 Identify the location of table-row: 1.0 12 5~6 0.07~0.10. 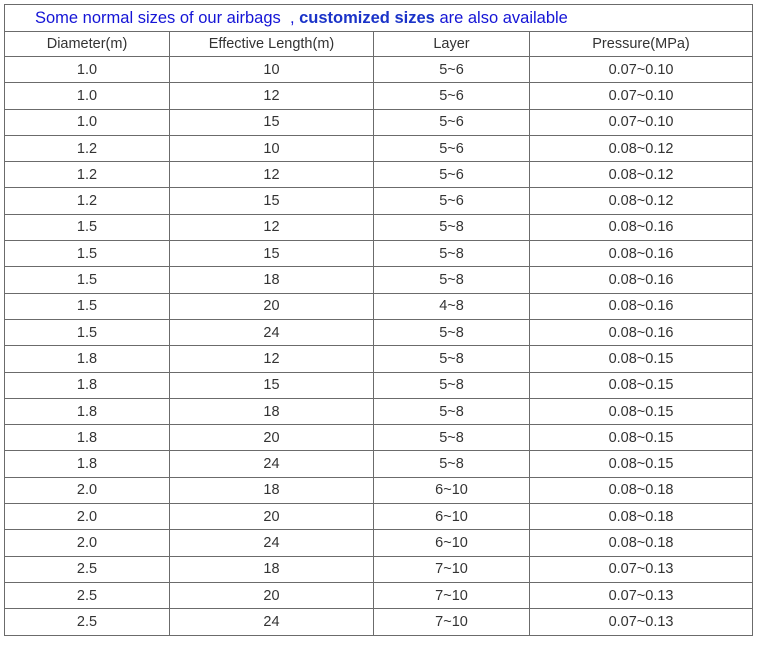
(379, 96).